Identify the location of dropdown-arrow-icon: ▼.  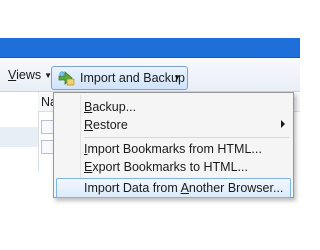
(177, 77).